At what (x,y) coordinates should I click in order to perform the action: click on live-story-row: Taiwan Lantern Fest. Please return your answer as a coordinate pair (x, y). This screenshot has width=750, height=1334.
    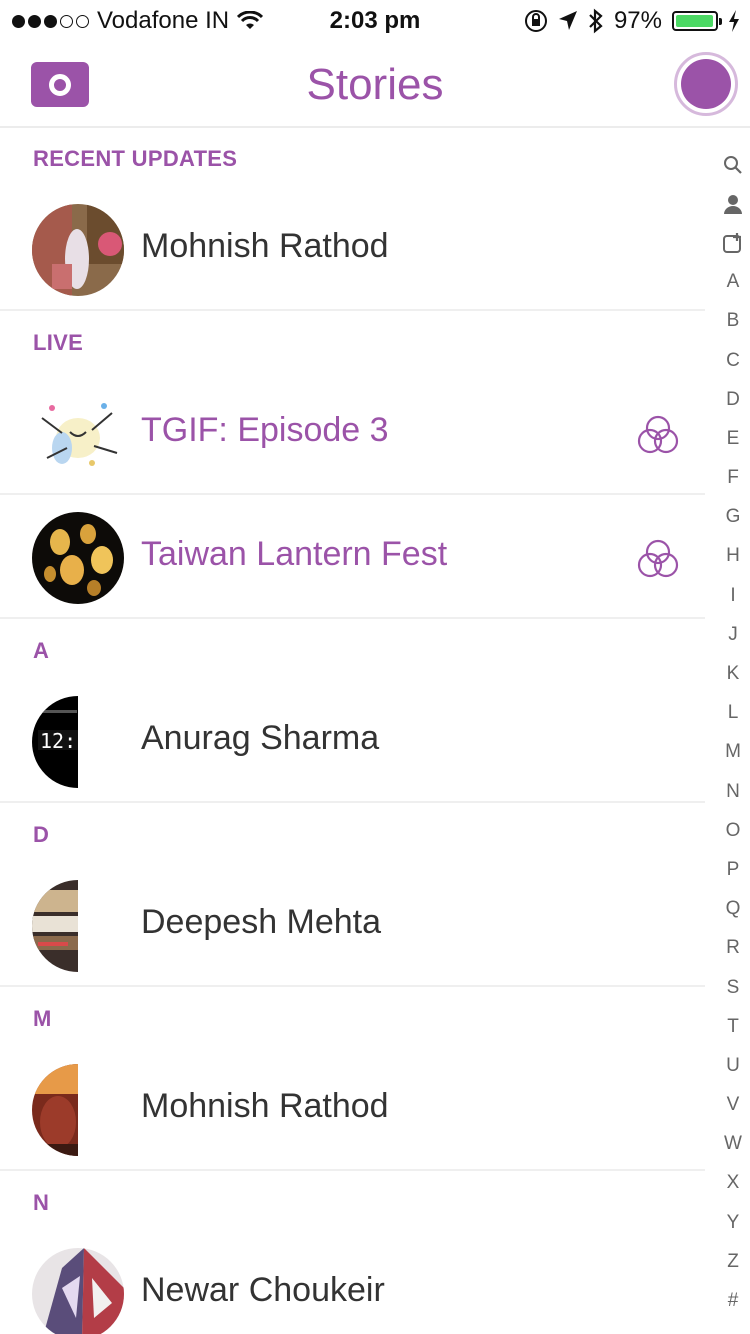
    Looking at the image, I should click on (352, 558).